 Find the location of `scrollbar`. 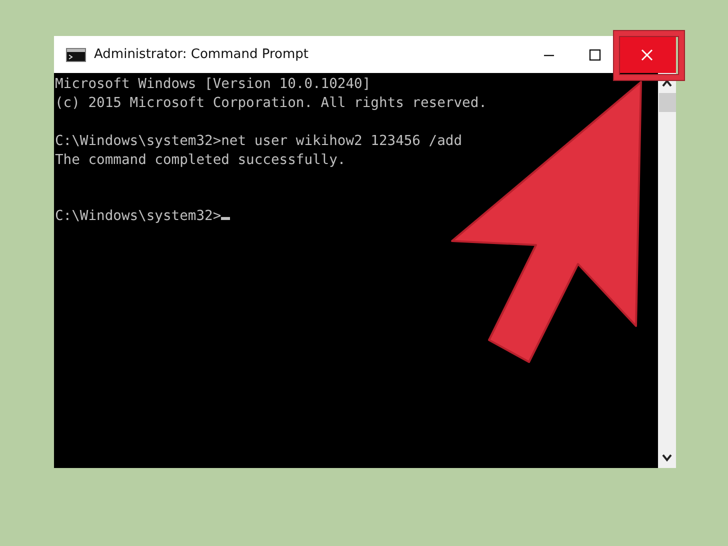

scrollbar is located at coordinates (667, 270).